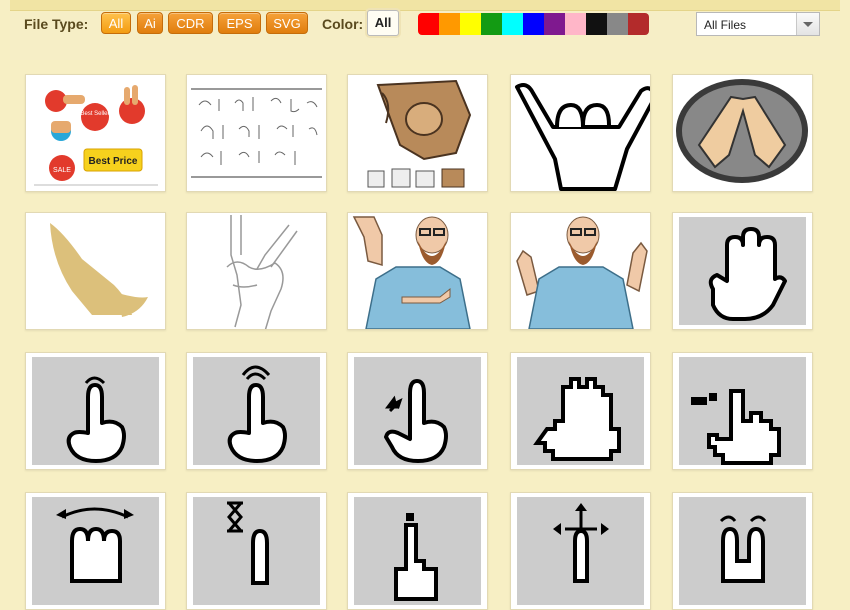  Describe the element at coordinates (758, 24) in the screenshot. I see `file-filter-select: All Files` at that location.